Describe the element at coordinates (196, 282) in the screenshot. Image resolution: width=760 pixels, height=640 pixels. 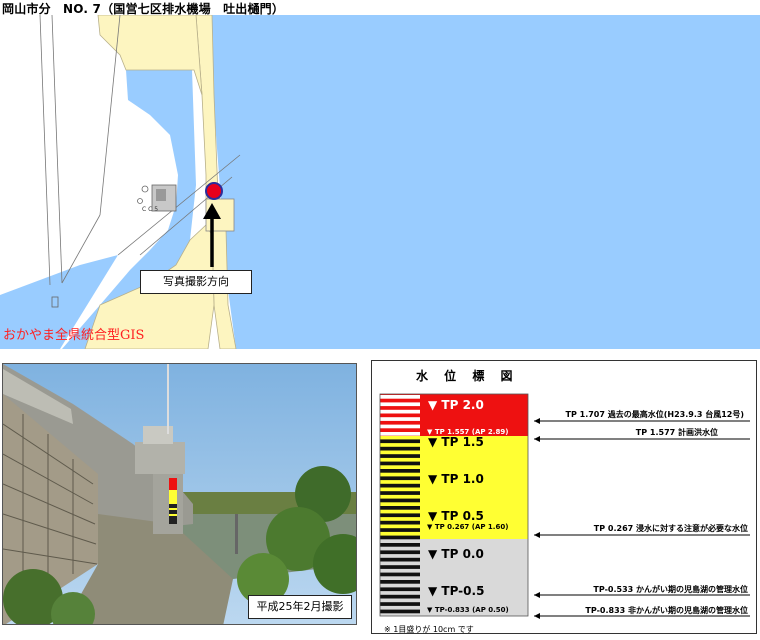
I see `photo-direction-label: 写真撮影方向` at that location.